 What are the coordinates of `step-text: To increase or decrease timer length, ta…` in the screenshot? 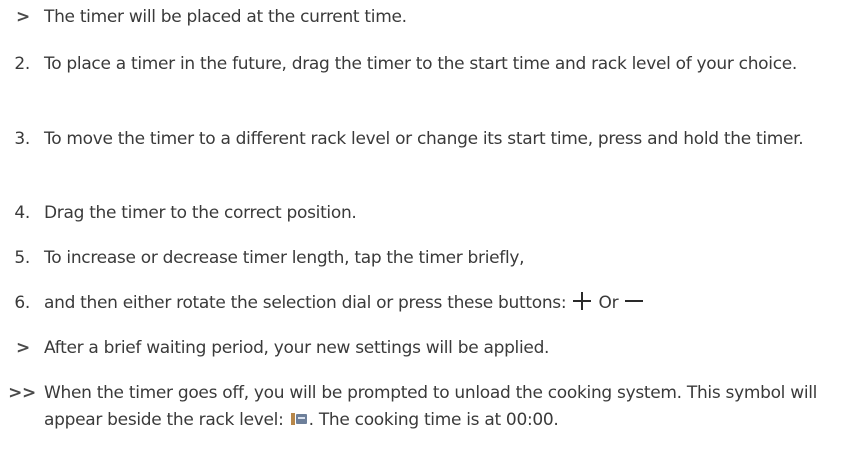 It's located at (284, 258).